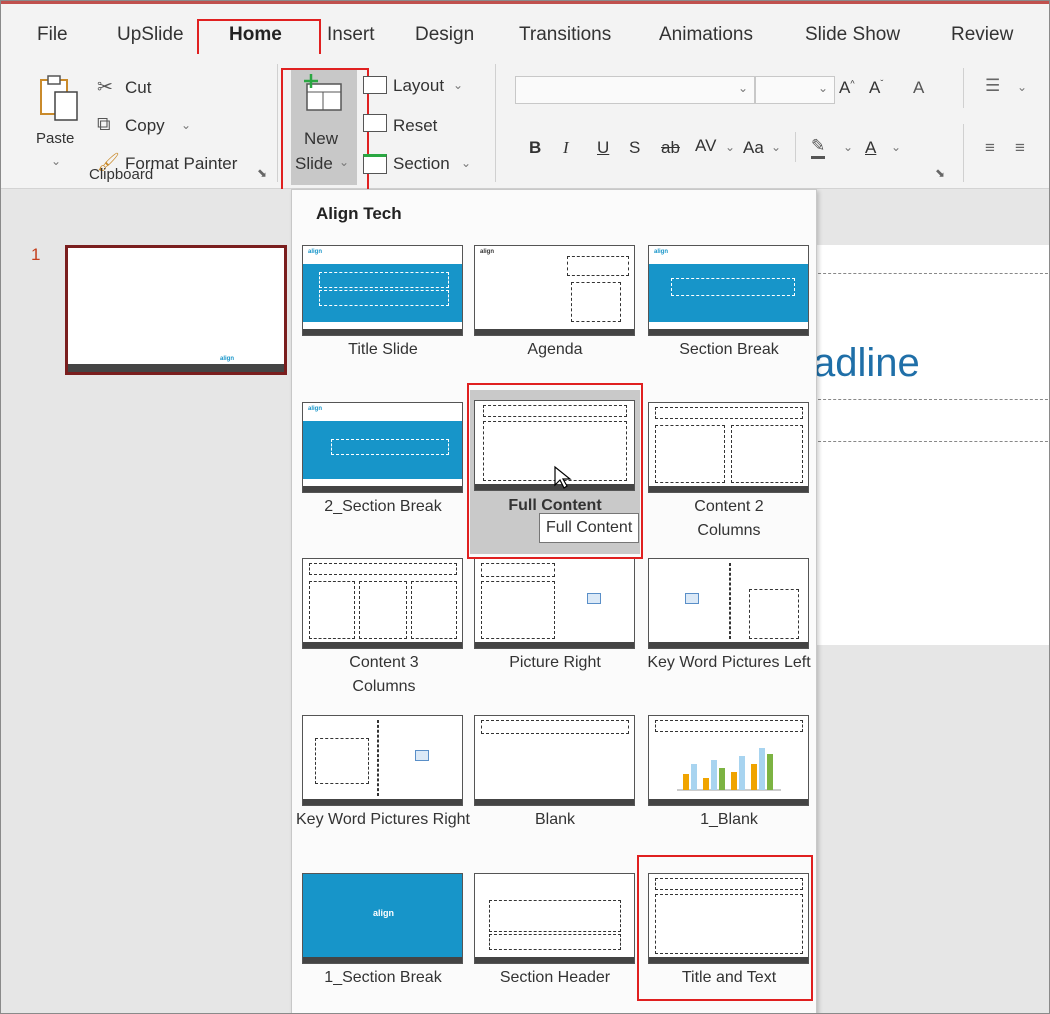 The width and height of the screenshot is (1050, 1014). I want to click on layout-key-word-pictures-left: Key Word Pictures Left, so click(725, 628).